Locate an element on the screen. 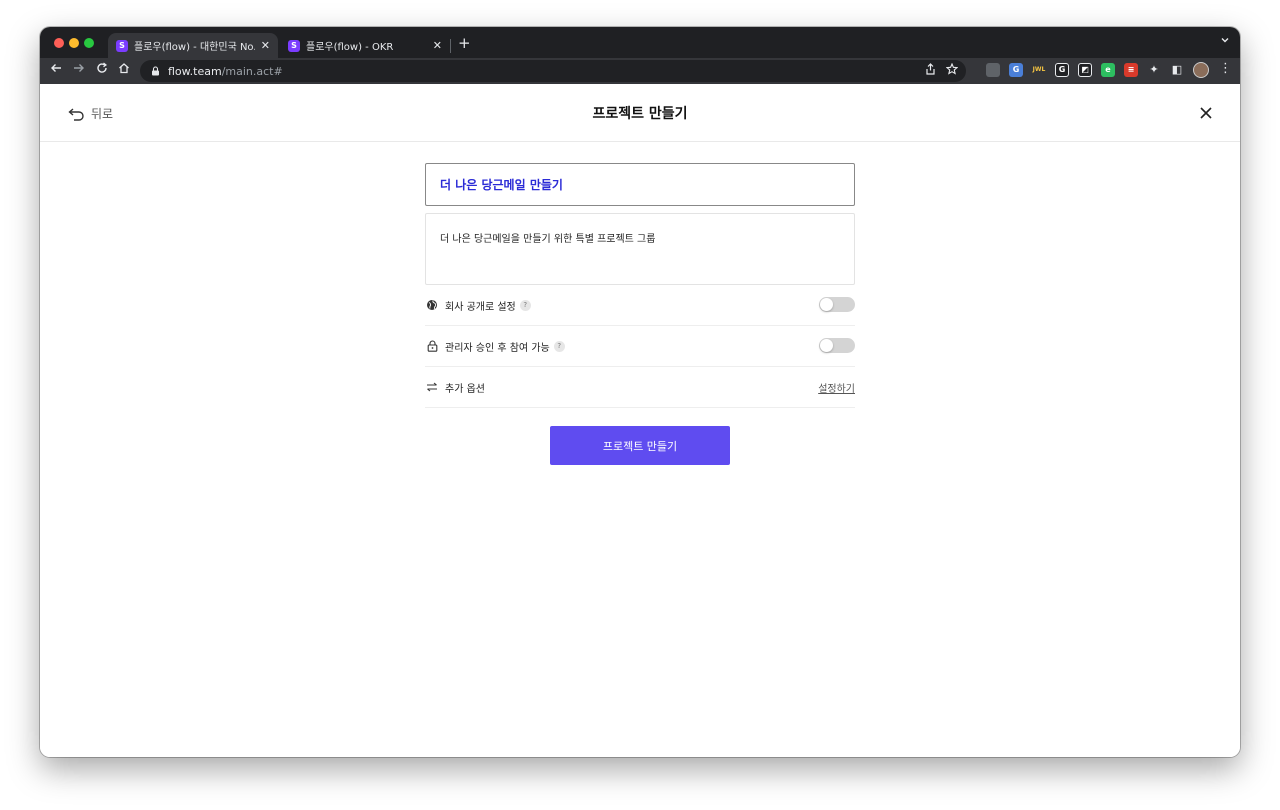 The image size is (1280, 810). grammarly-icon: G is located at coordinates (1062, 70).